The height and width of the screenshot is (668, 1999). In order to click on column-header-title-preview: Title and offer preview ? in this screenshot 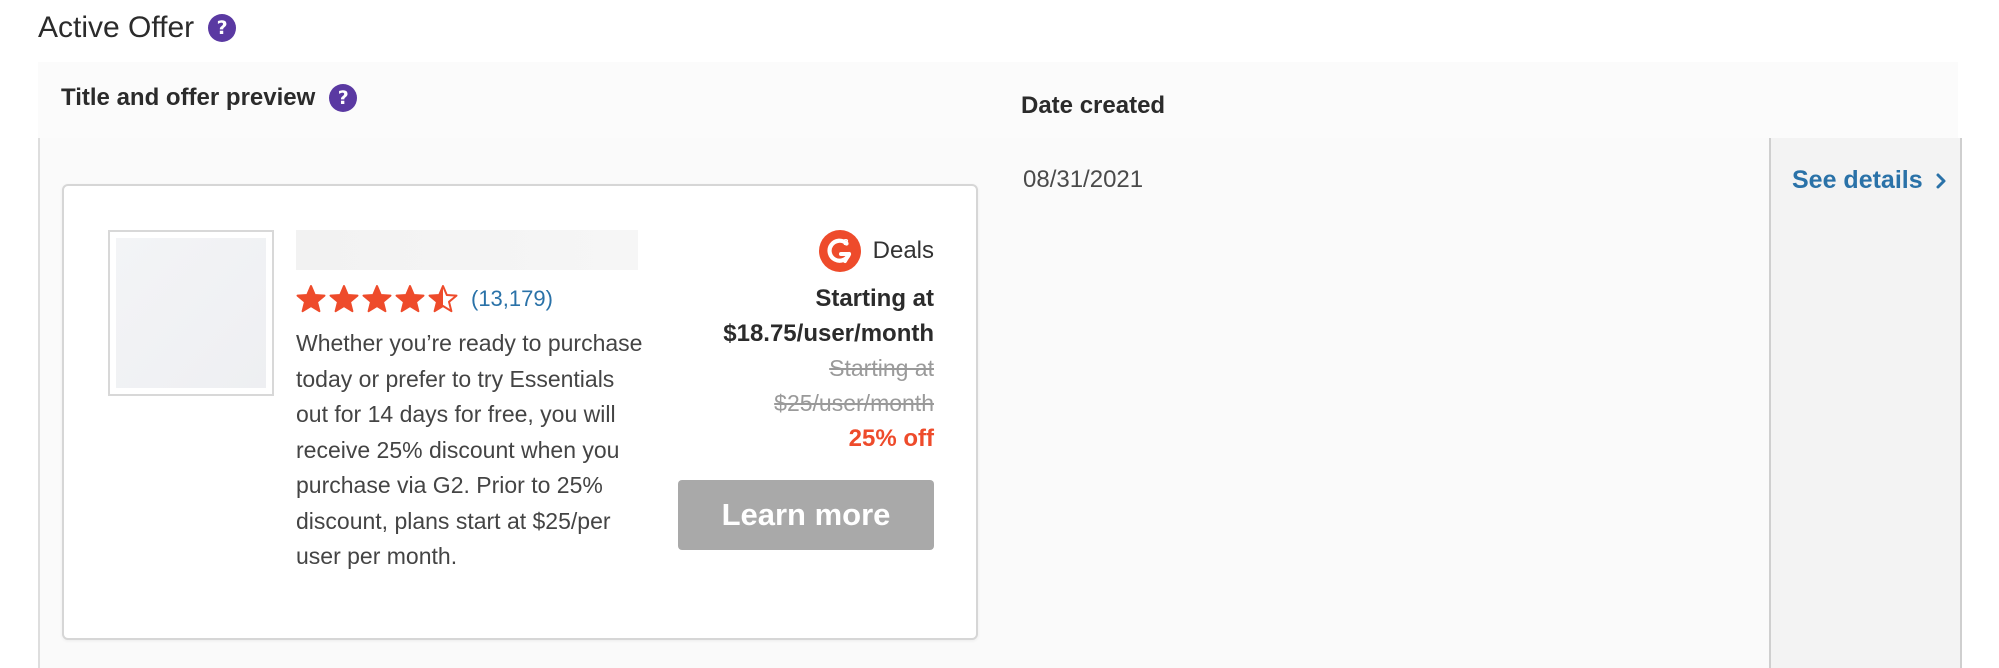, I will do `click(209, 98)`.